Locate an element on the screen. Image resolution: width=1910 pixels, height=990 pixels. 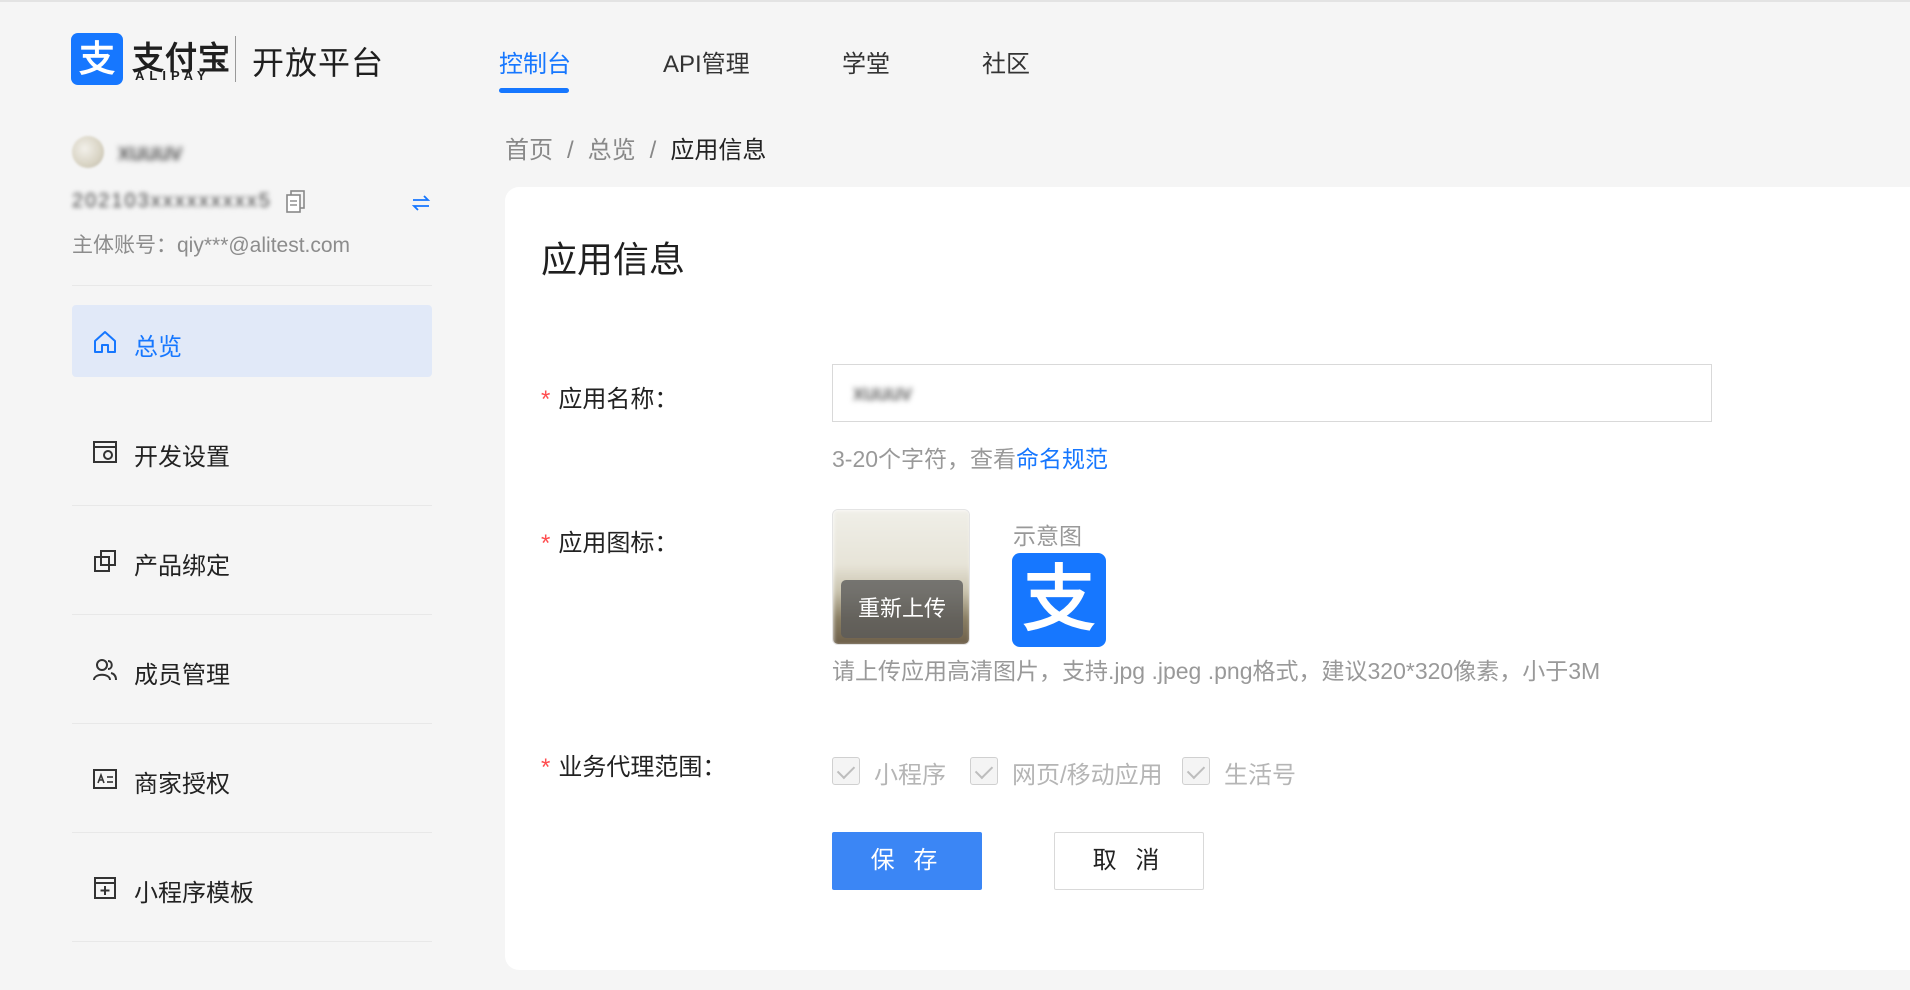
checkbox-label: 网页/移动应用 is located at coordinates (1087, 775).